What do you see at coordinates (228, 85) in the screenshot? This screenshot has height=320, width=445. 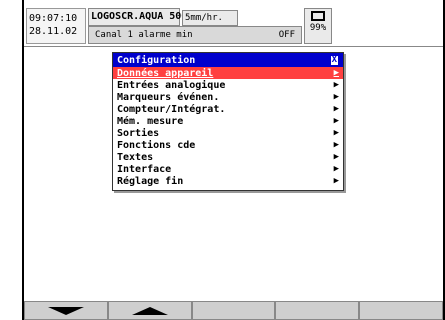 I see `menu-item-entrees-analogique: Entrées analogique ▶` at bounding box center [228, 85].